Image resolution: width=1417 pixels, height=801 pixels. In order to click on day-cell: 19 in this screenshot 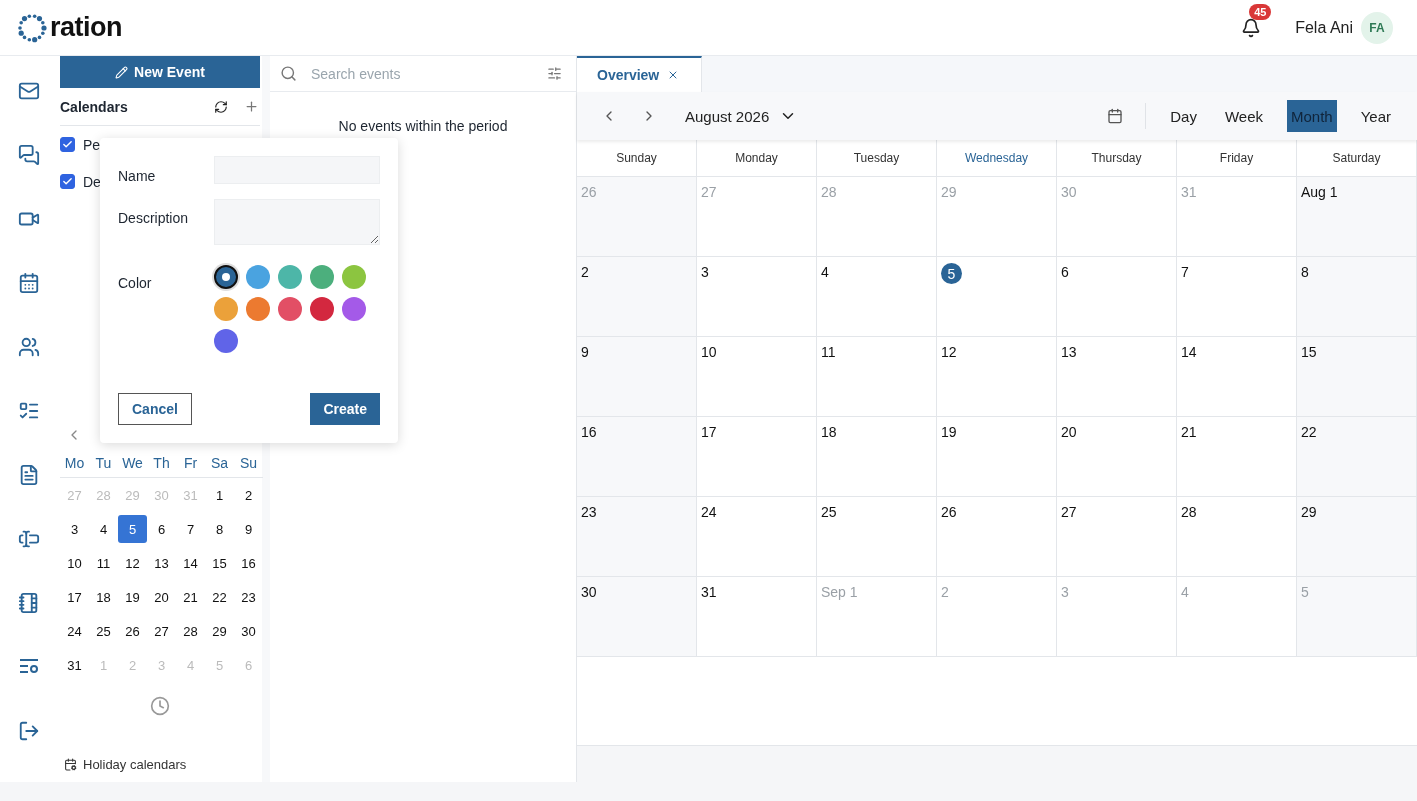, I will do `click(997, 457)`.